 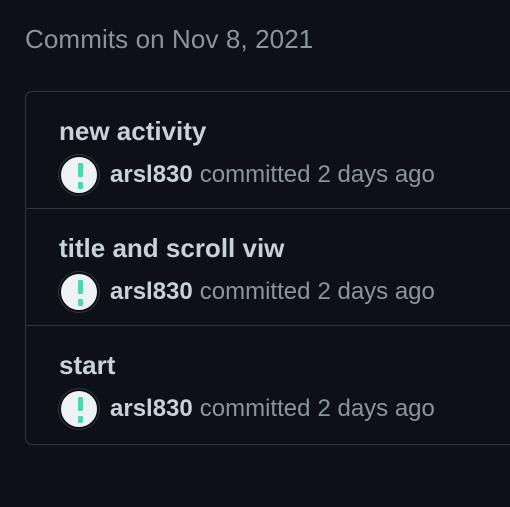 I want to click on commits-date-heading: Commits on Nov 8, 2021, so click(x=169, y=39).